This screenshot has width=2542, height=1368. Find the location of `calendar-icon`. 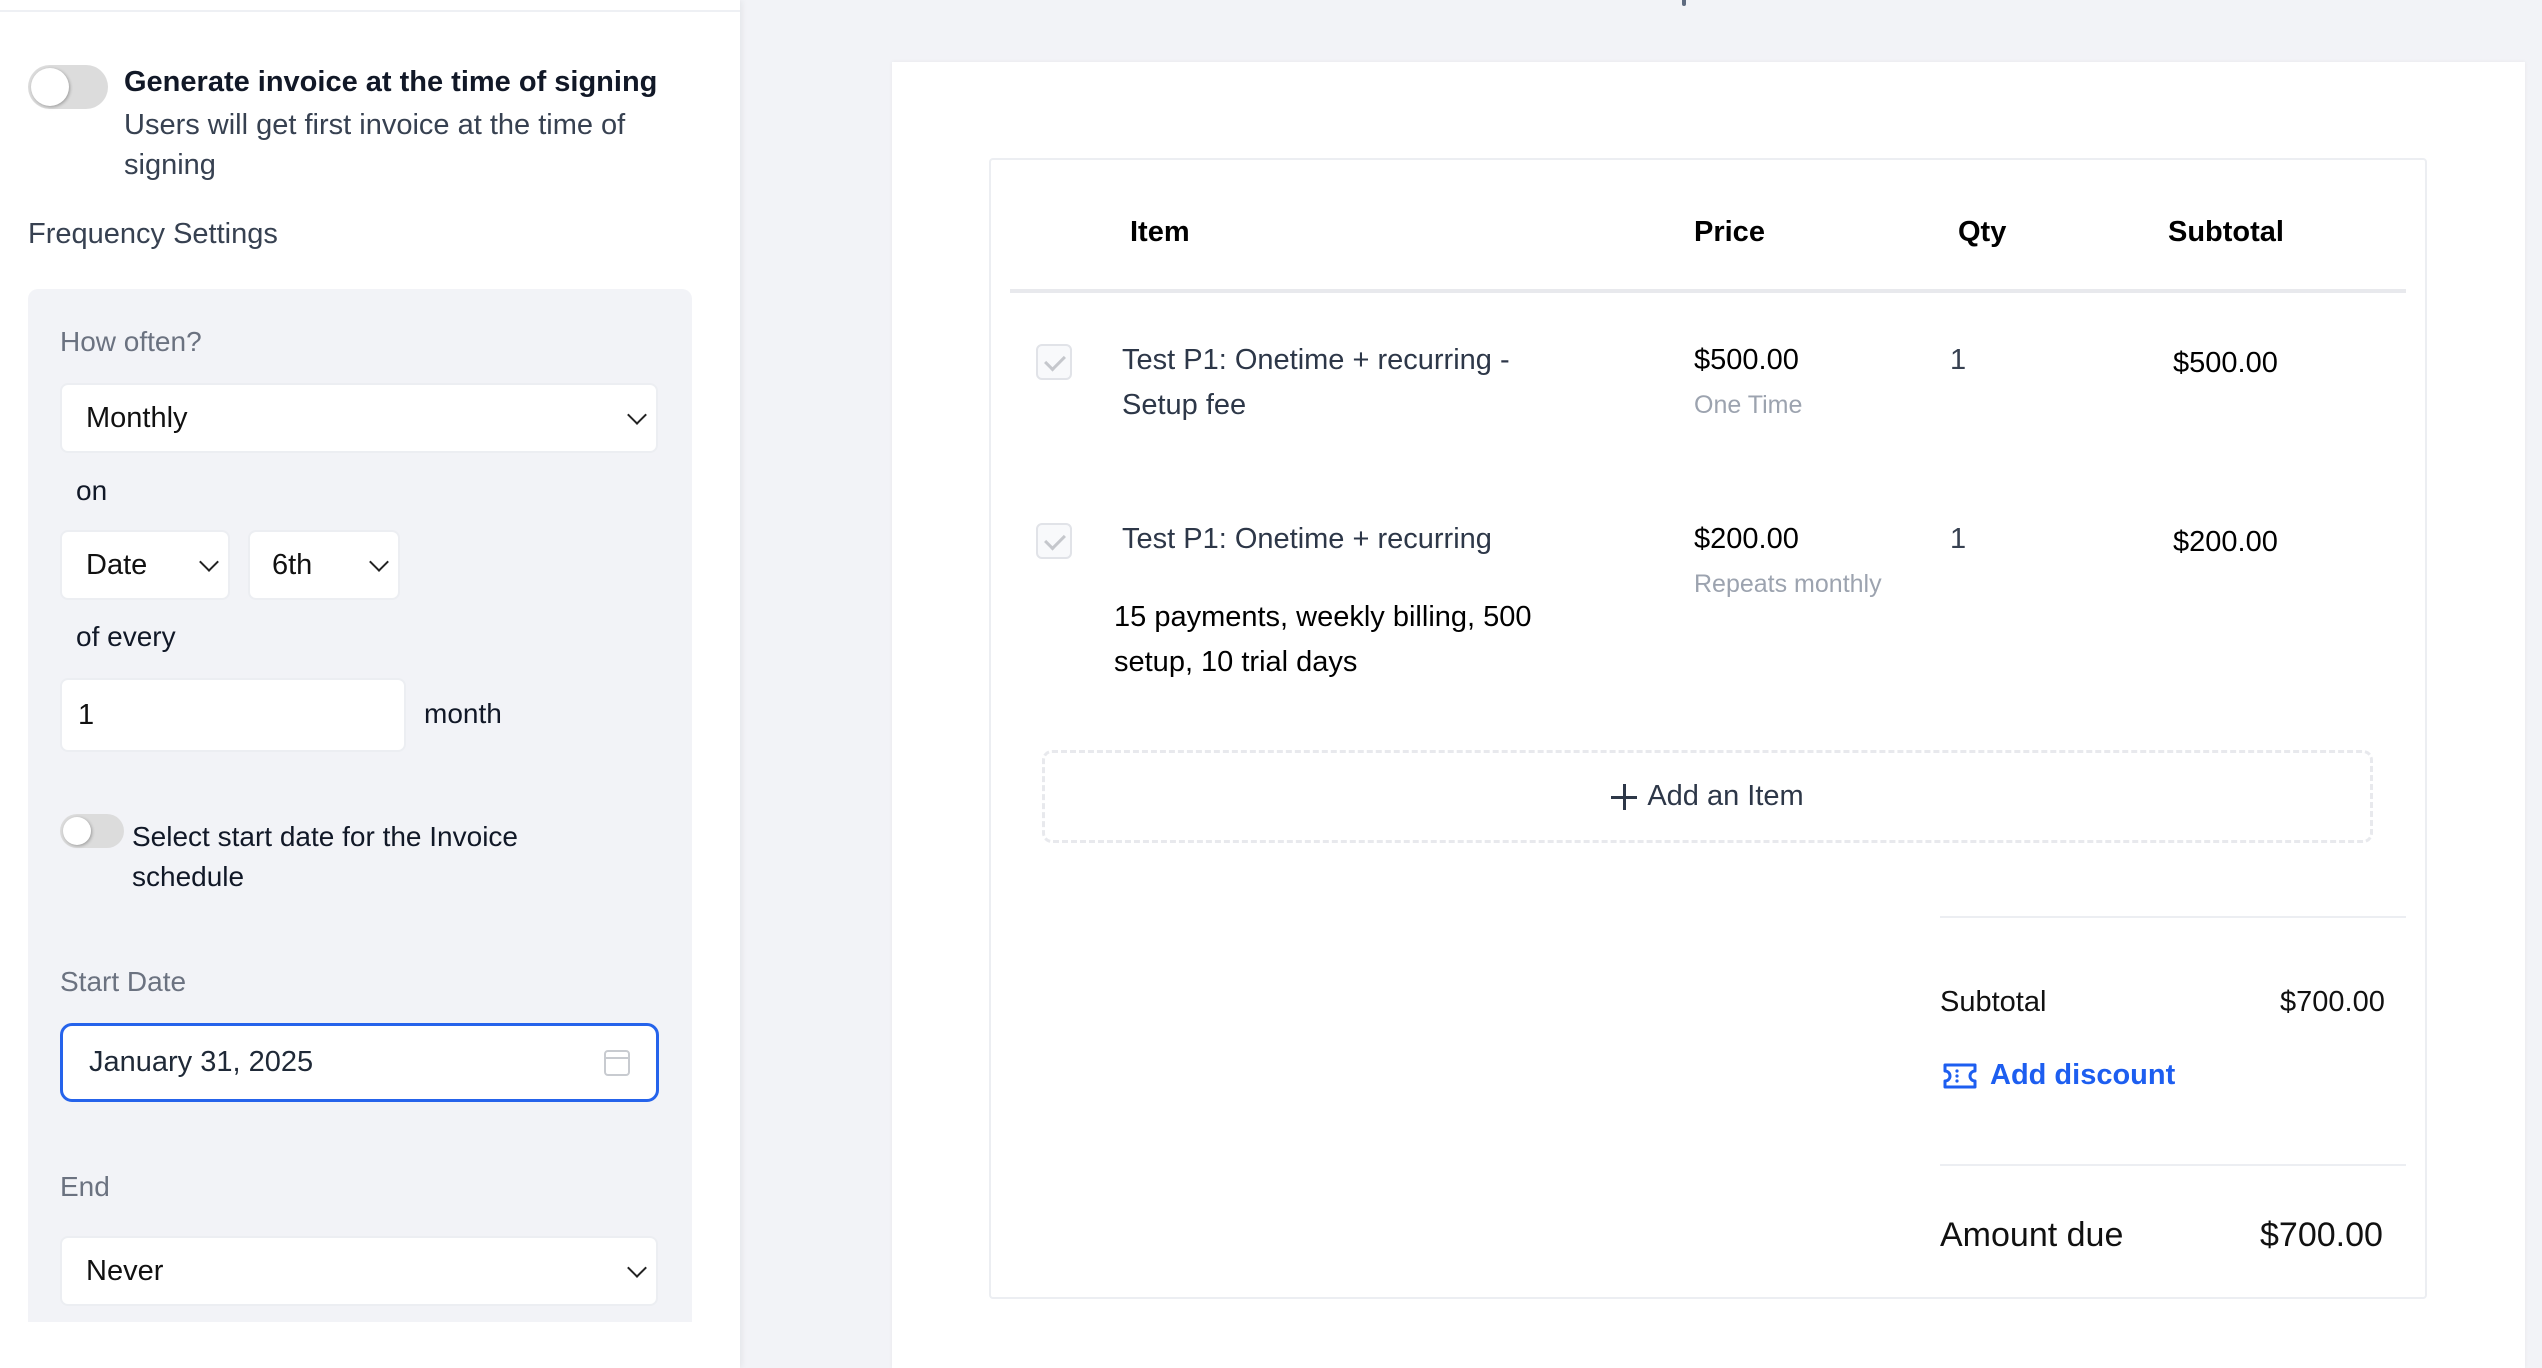

calendar-icon is located at coordinates (617, 1062).